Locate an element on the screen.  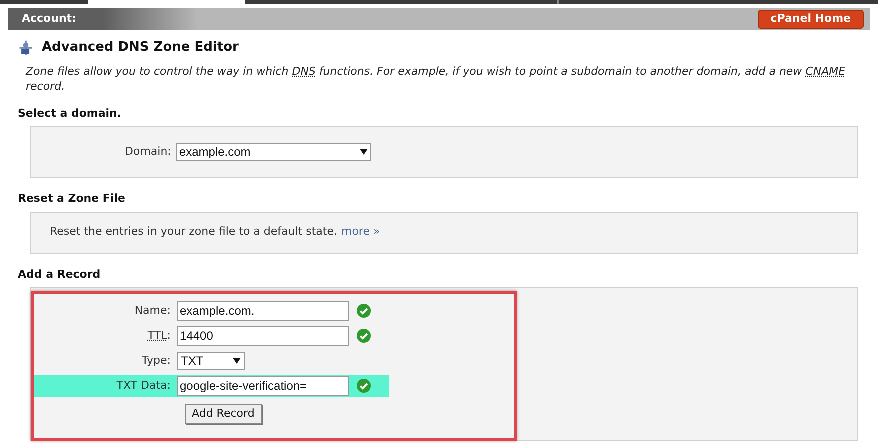
section-heading: Reset a Zone File is located at coordinates (72, 199).